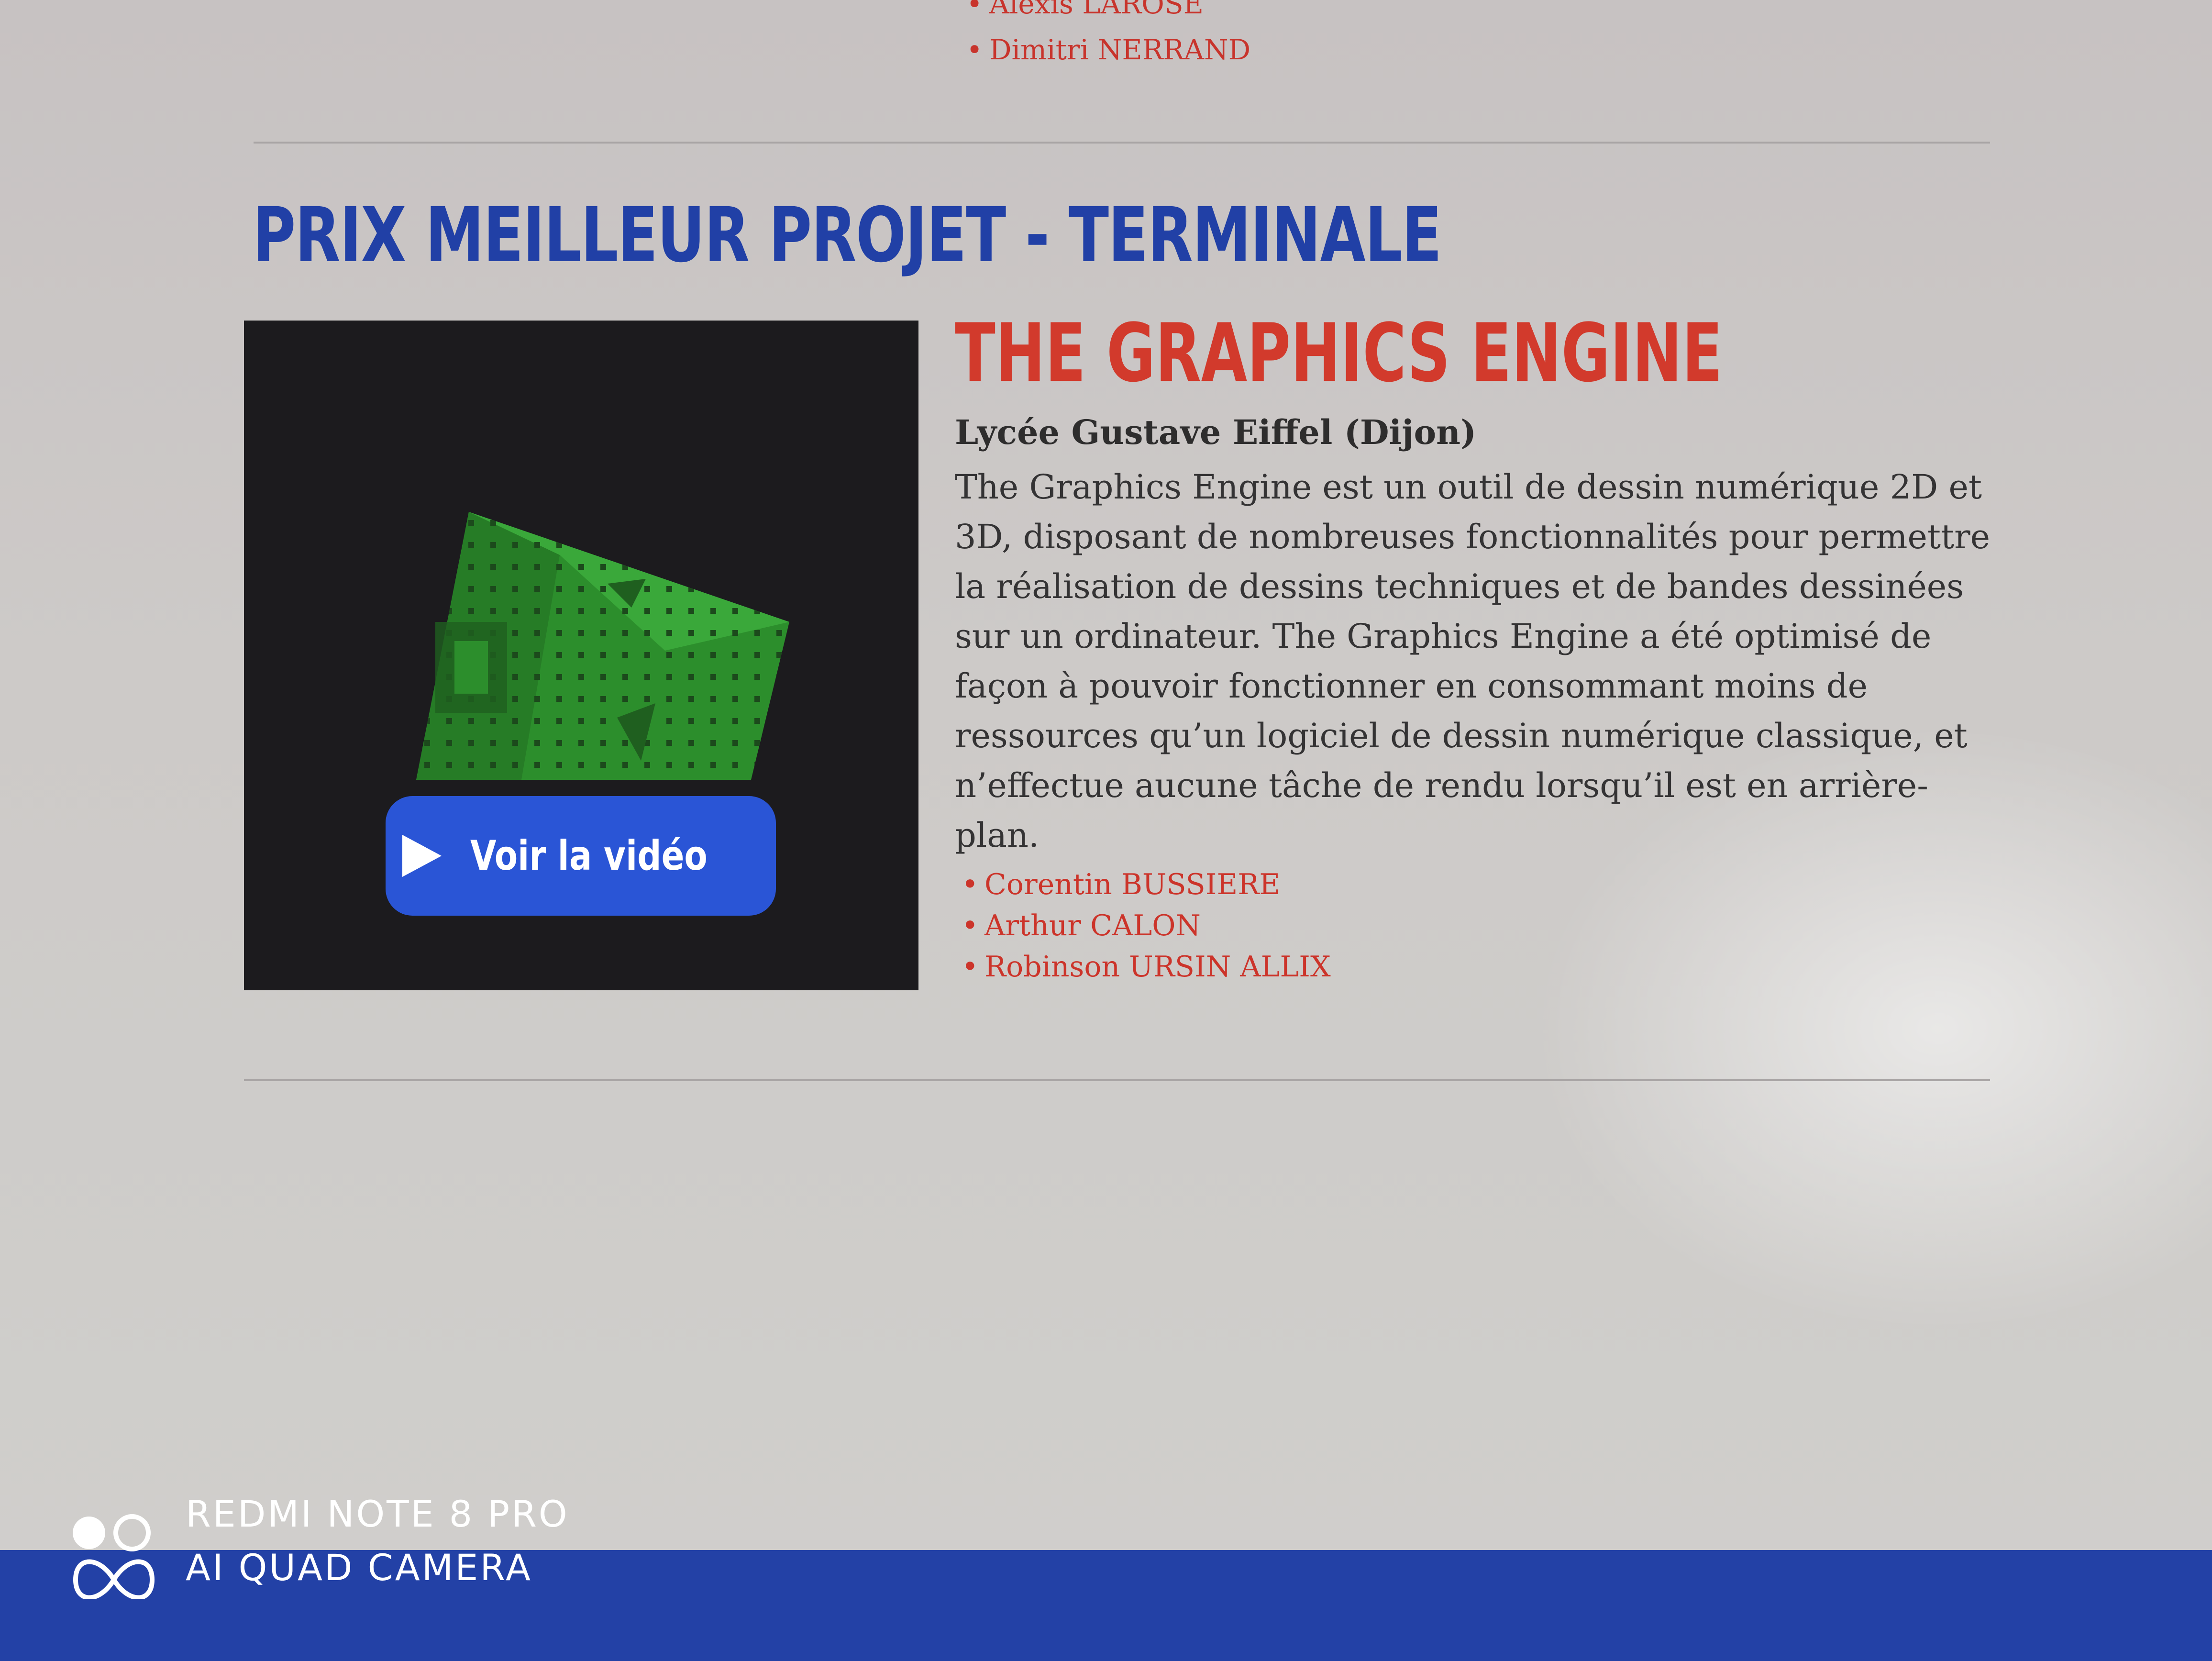 The image size is (2212, 1661). What do you see at coordinates (114, 1556) in the screenshot?
I see `camera-logo-icon` at bounding box center [114, 1556].